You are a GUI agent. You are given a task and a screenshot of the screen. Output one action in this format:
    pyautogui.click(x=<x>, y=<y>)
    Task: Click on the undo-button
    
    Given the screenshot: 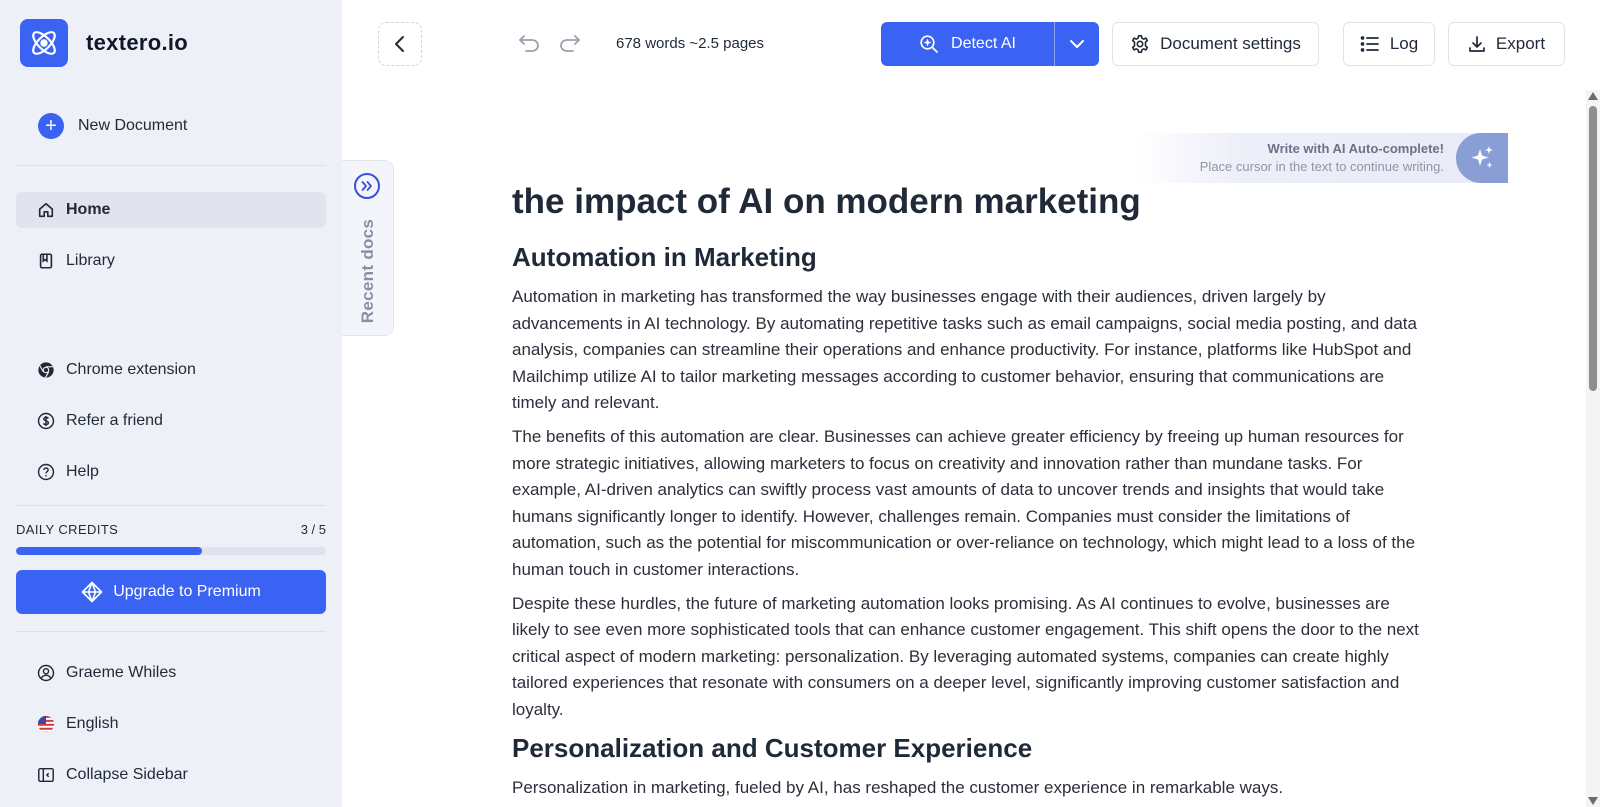 What is the action you would take?
    pyautogui.click(x=529, y=45)
    